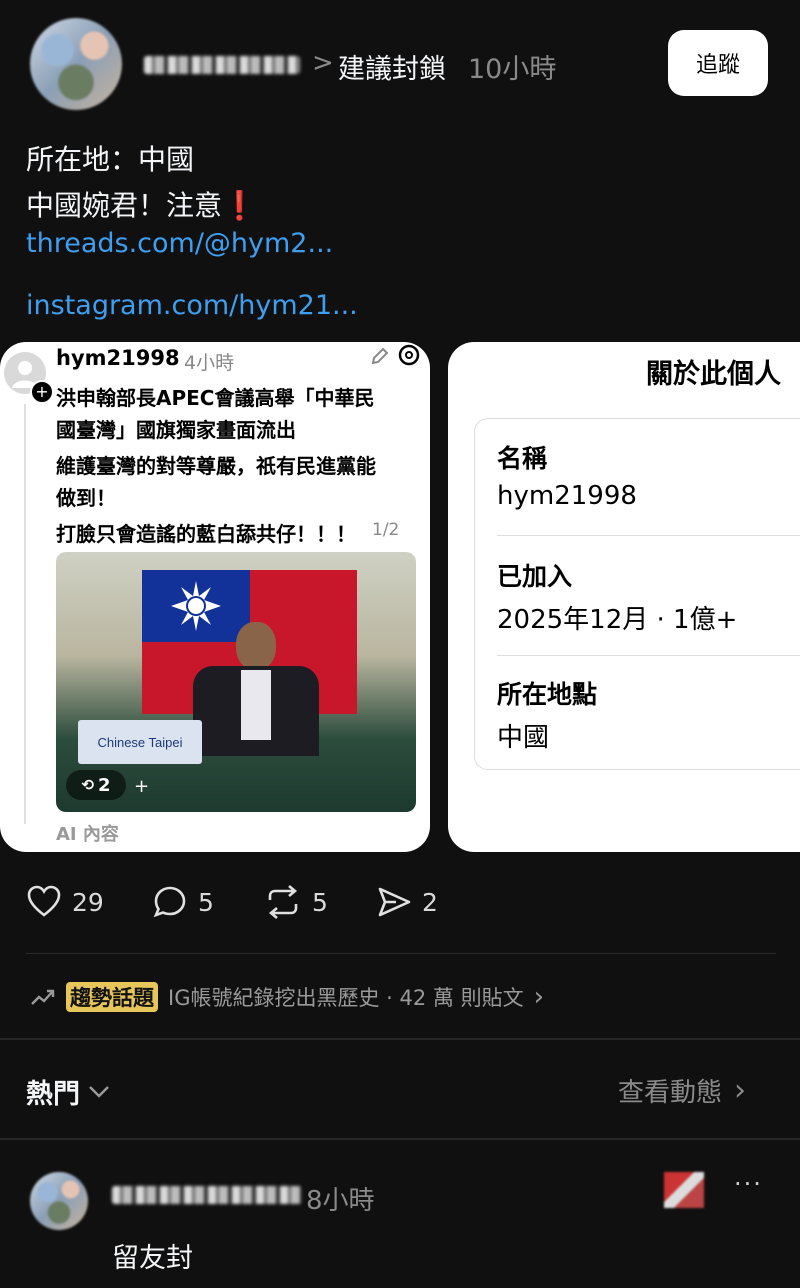  I want to click on repost-count-overlay: ⟲ 2, so click(96, 785).